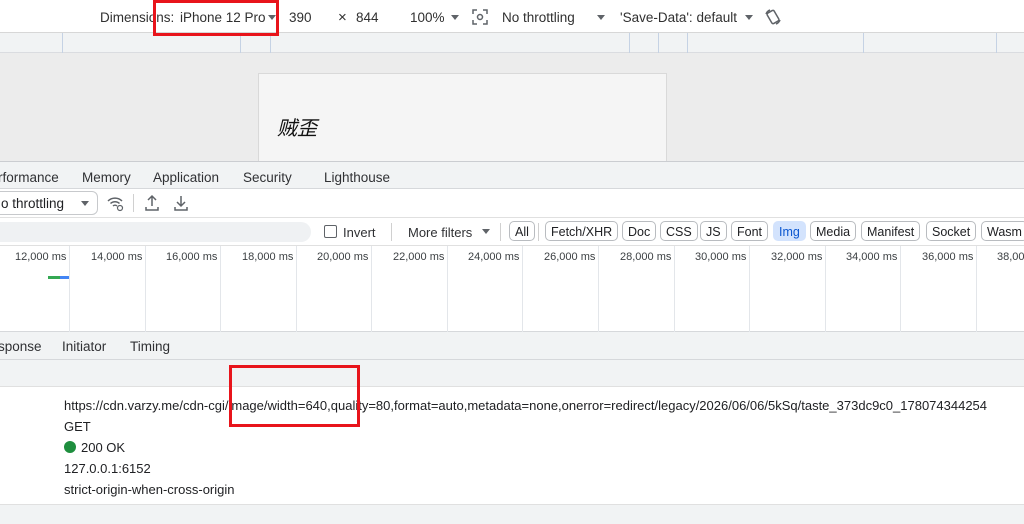 This screenshot has width=1024, height=524. What do you see at coordinates (297, 128) in the screenshot?
I see `page-heading: 贼歪` at bounding box center [297, 128].